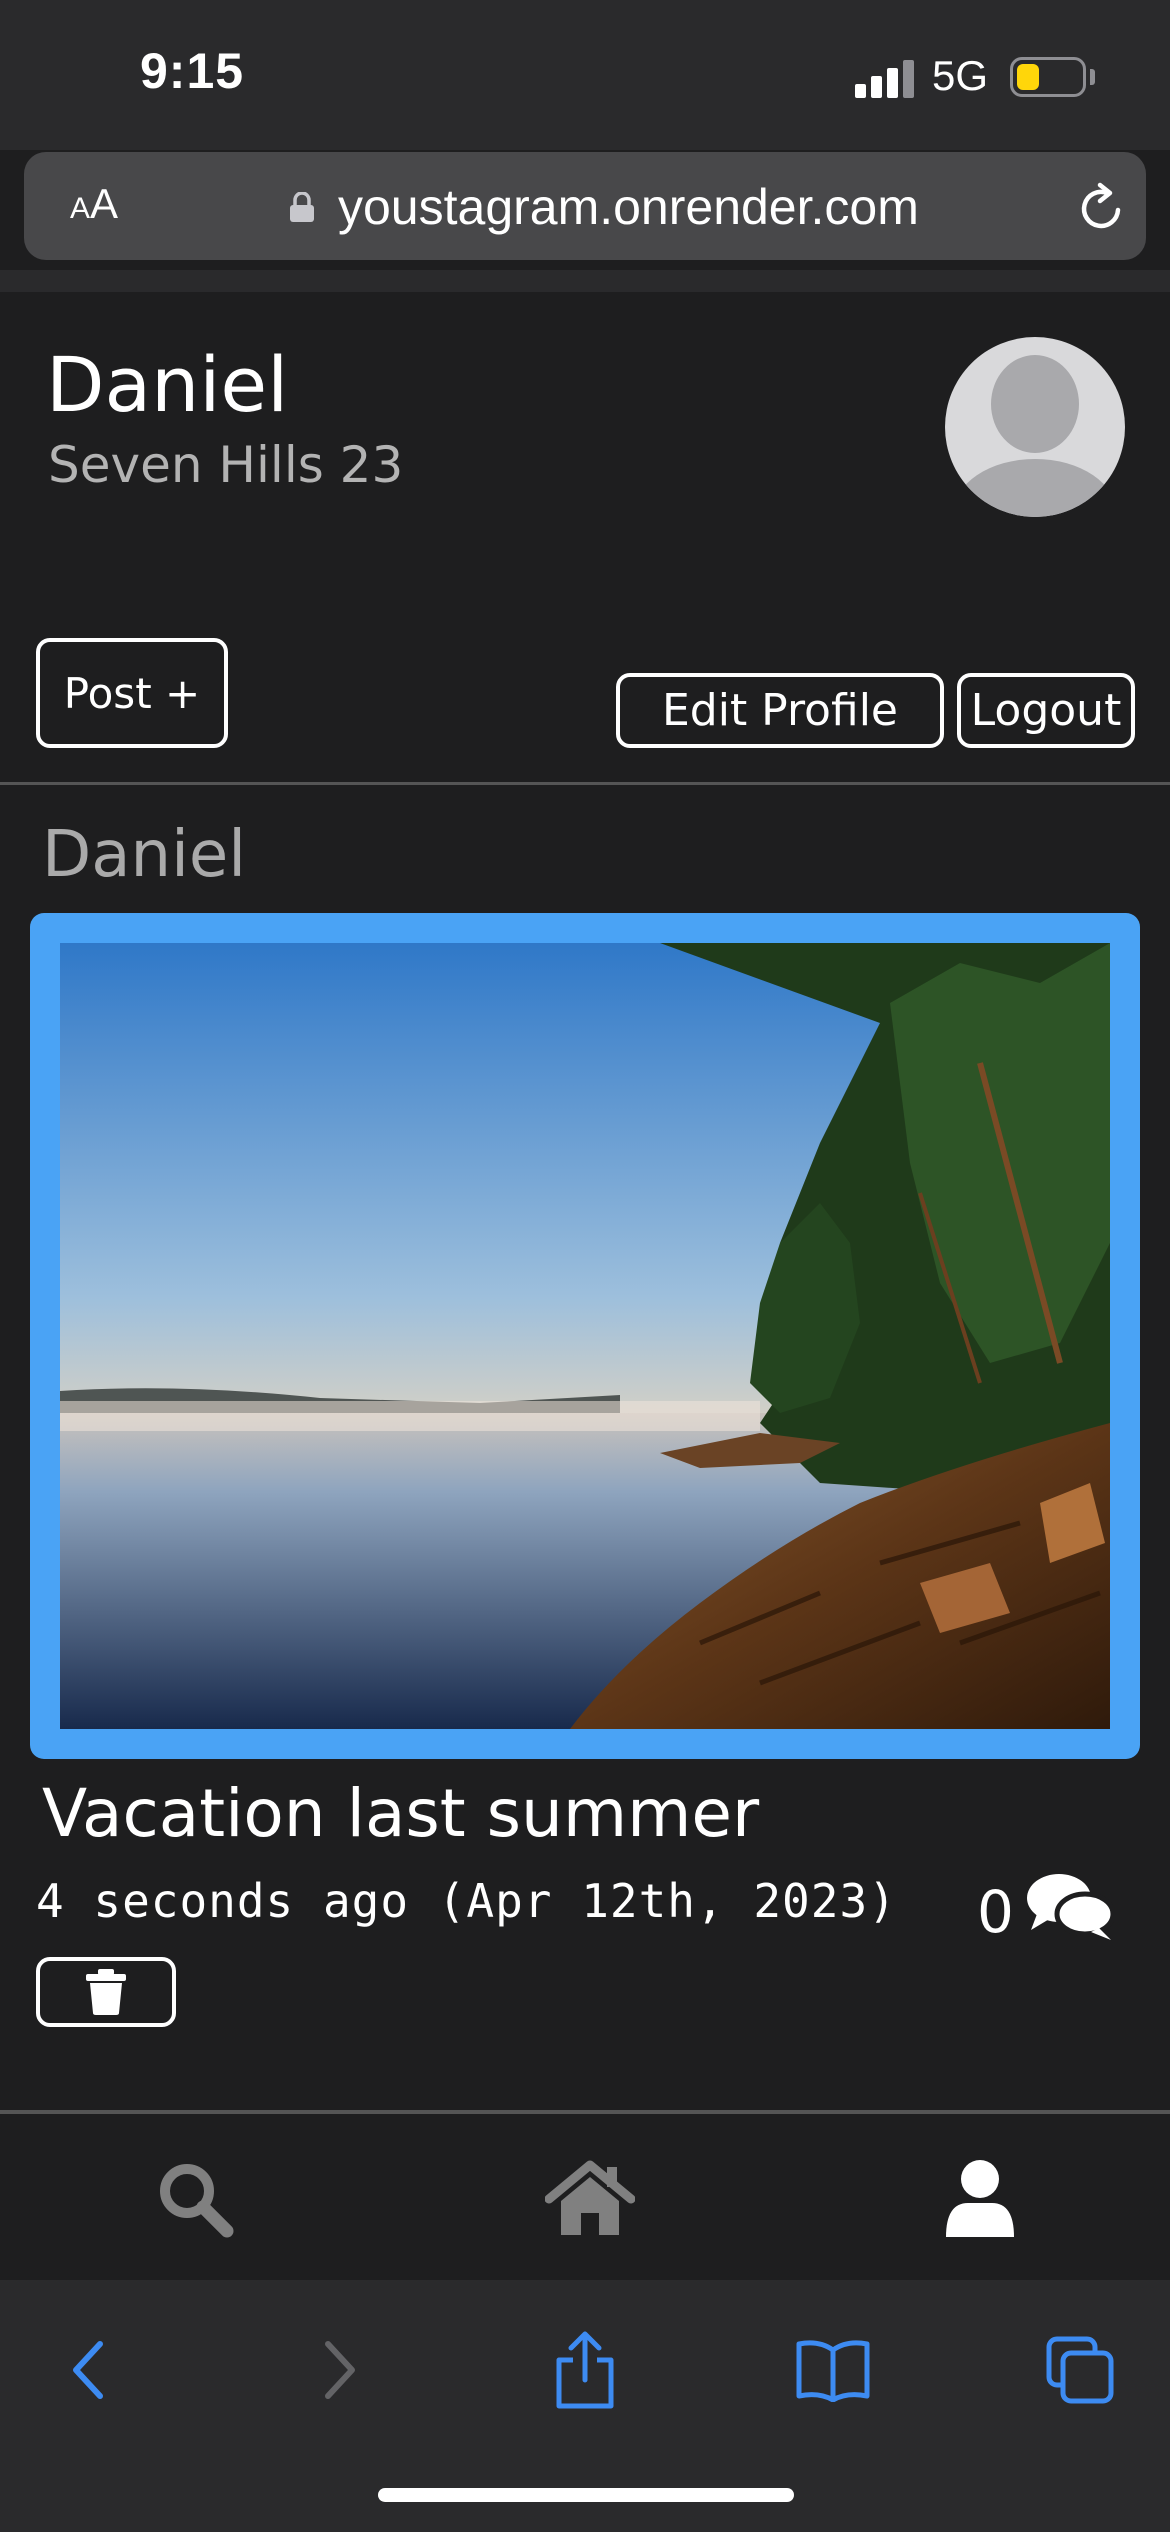  What do you see at coordinates (192, 71) in the screenshot?
I see `status-time: 9:15` at bounding box center [192, 71].